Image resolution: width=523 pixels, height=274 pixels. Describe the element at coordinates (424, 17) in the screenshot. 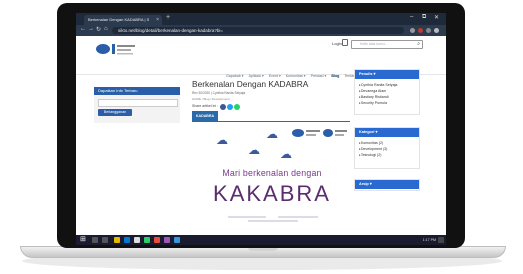

I see `maximize-button: ⧉` at that location.